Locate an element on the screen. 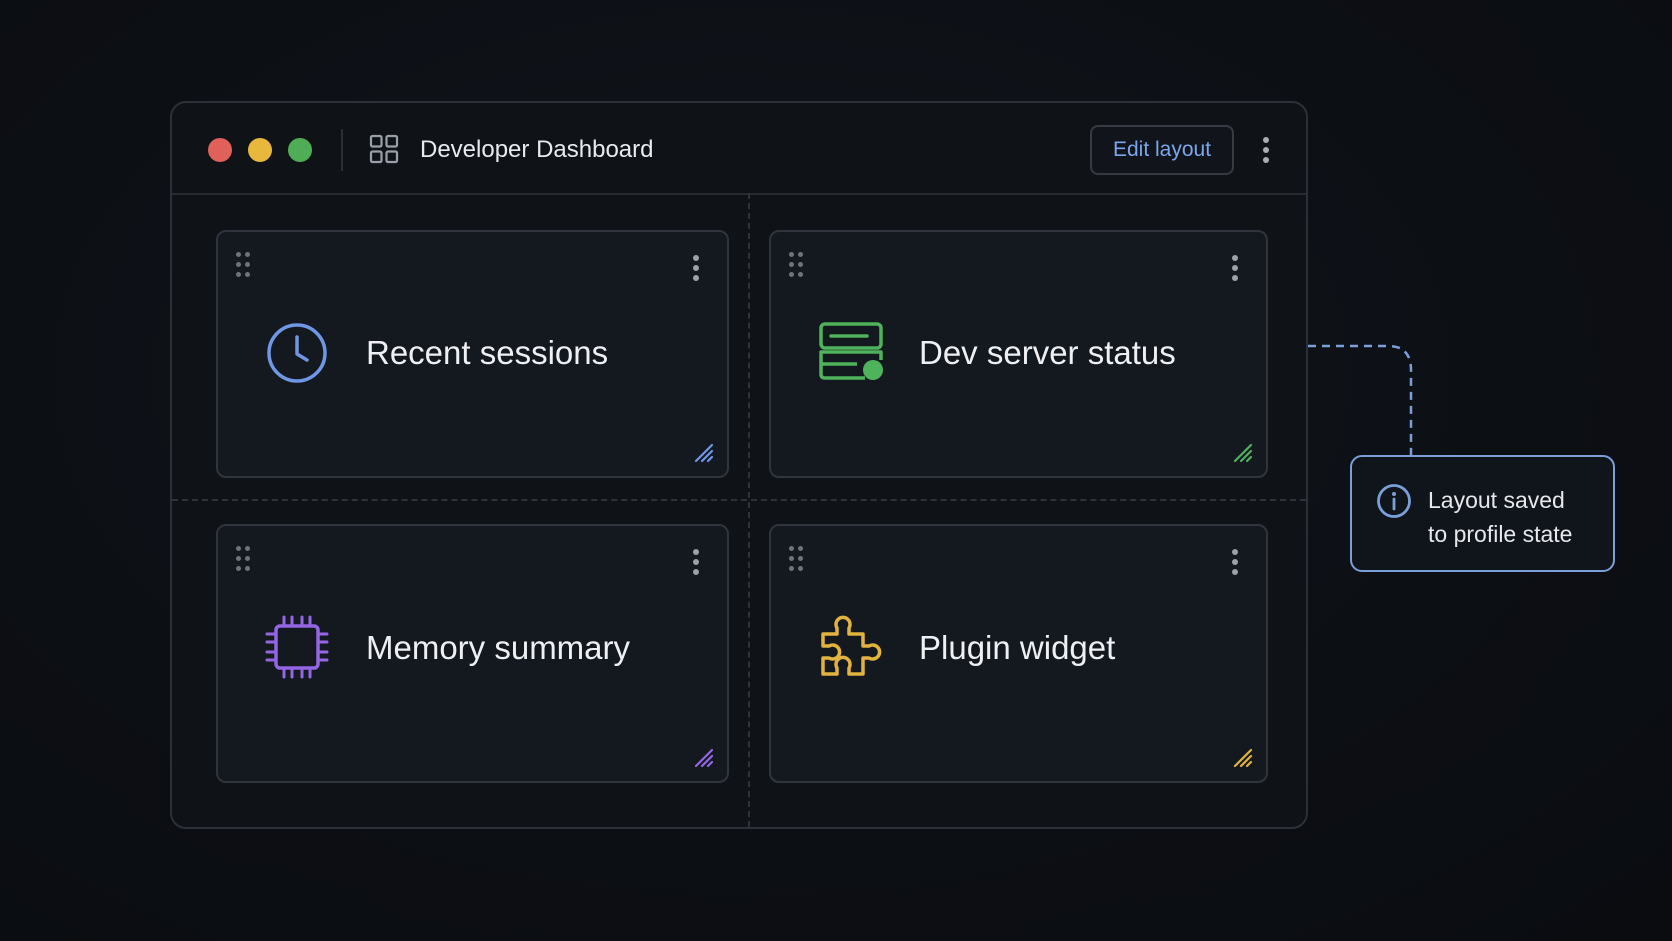  widget-title: Dev server status is located at coordinates (1047, 352).